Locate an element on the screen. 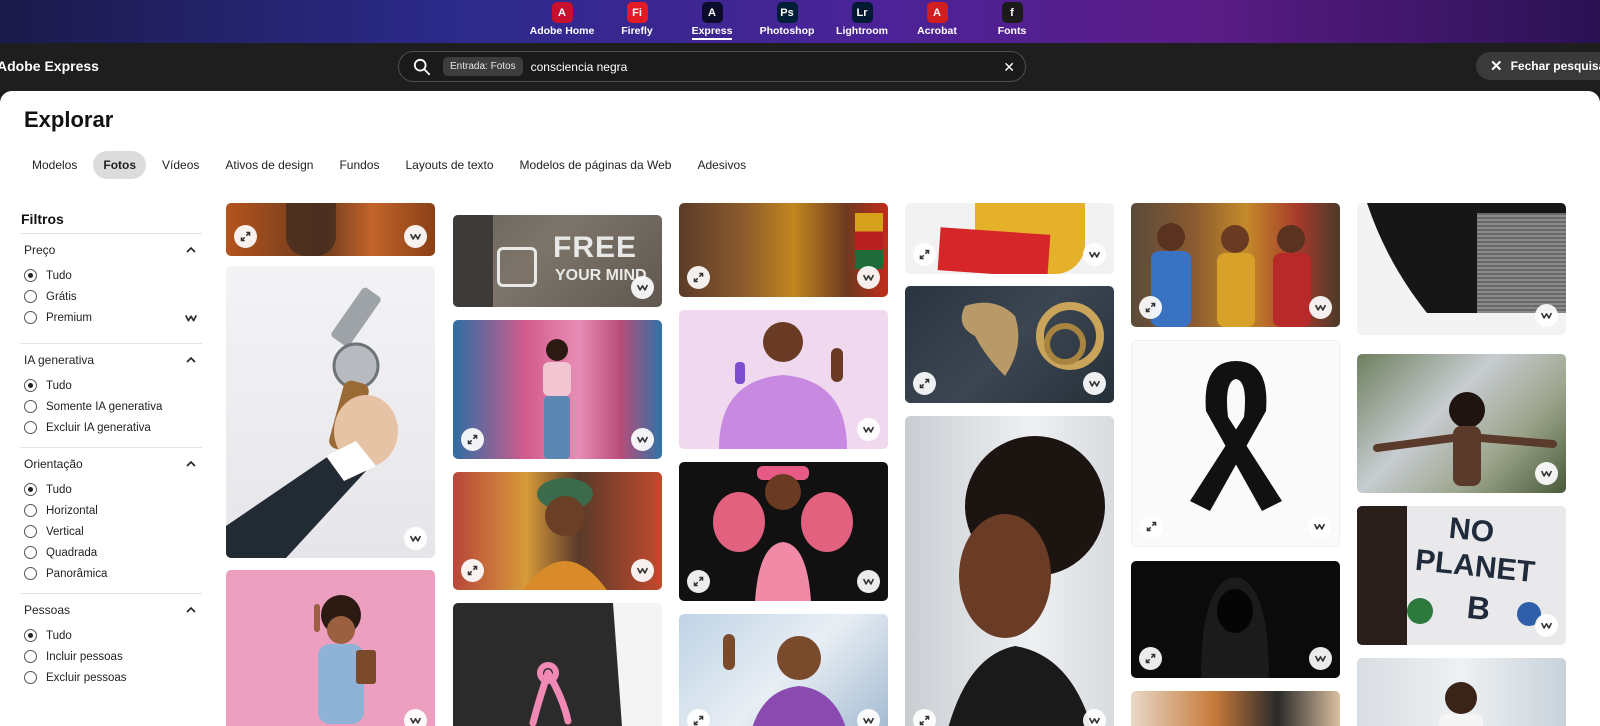  search-bar: Entrada: Fotos ✕ is located at coordinates (712, 66).